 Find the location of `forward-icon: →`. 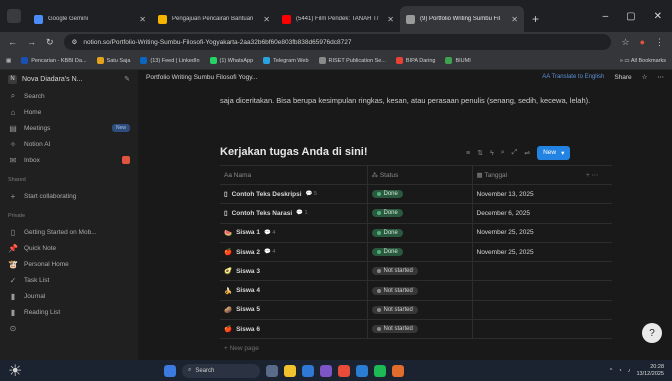

forward-icon: → is located at coordinates (31, 42).